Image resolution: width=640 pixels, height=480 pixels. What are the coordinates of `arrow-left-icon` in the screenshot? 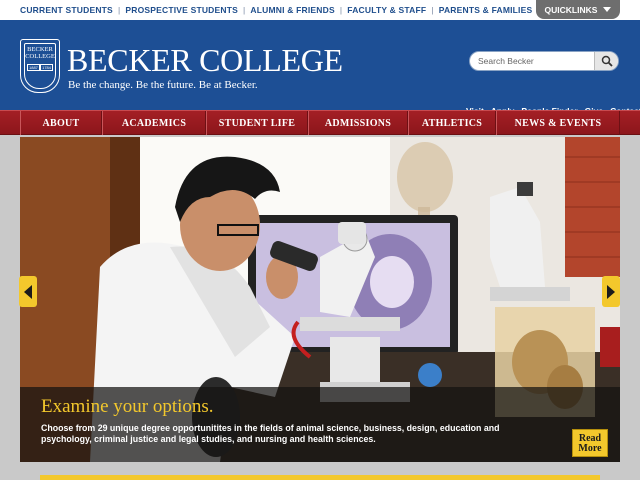 It's located at (28, 291).